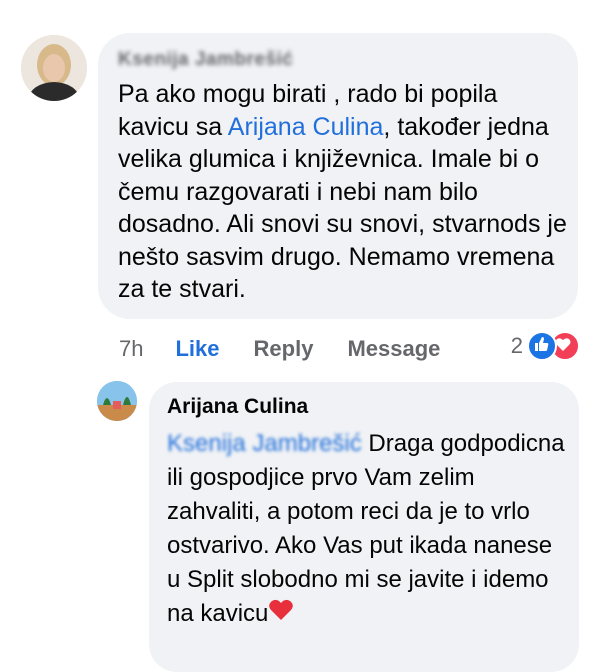  Describe the element at coordinates (205, 60) in the screenshot. I see `comment-author-name: Ksenija Jambrešić` at that location.